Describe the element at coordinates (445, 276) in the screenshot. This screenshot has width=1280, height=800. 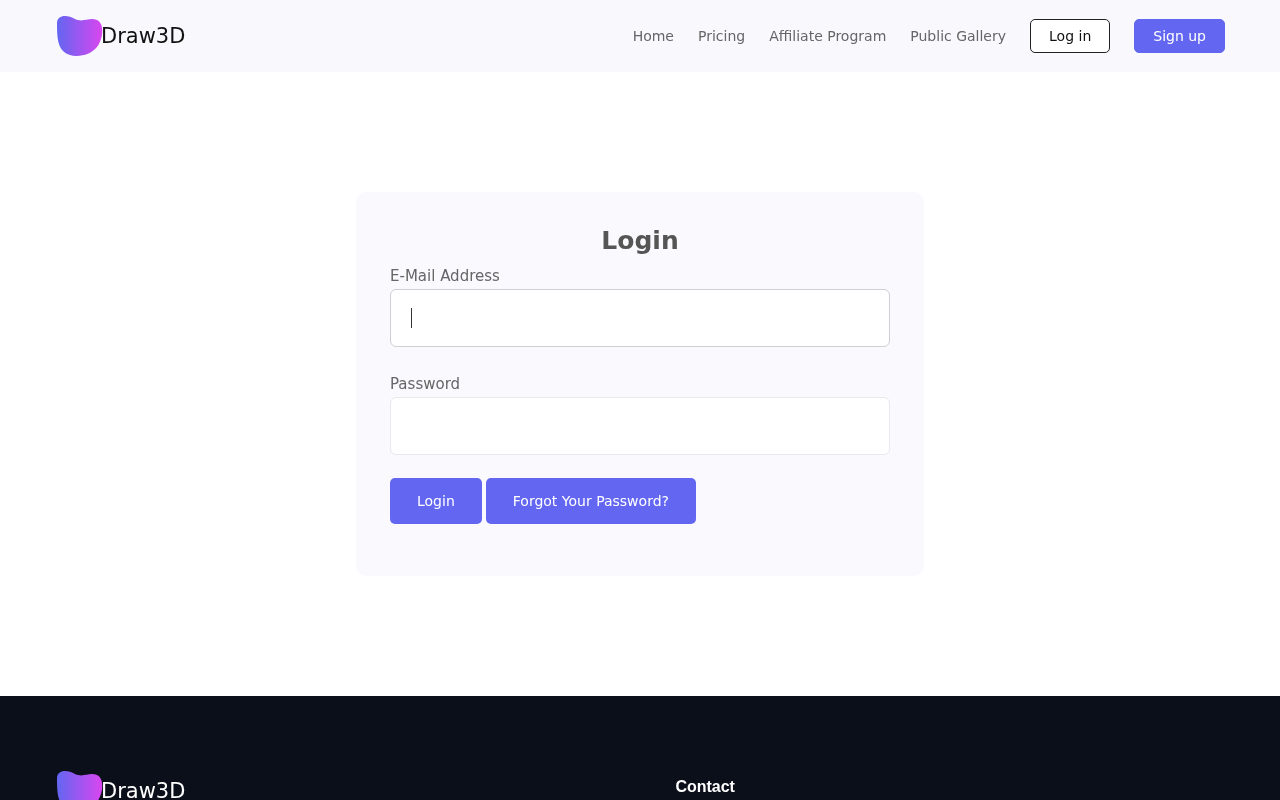
I see `field-label: E-Mail Address` at that location.